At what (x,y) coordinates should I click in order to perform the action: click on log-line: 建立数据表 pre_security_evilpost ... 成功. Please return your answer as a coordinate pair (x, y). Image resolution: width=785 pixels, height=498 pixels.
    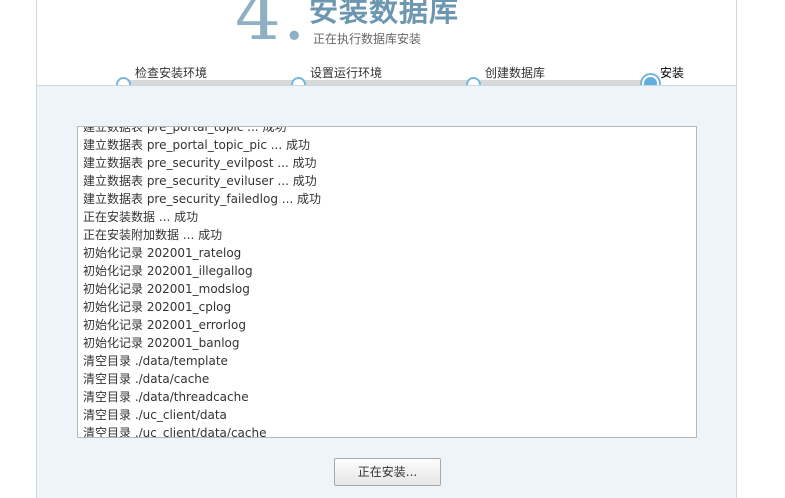
    Looking at the image, I should click on (200, 163).